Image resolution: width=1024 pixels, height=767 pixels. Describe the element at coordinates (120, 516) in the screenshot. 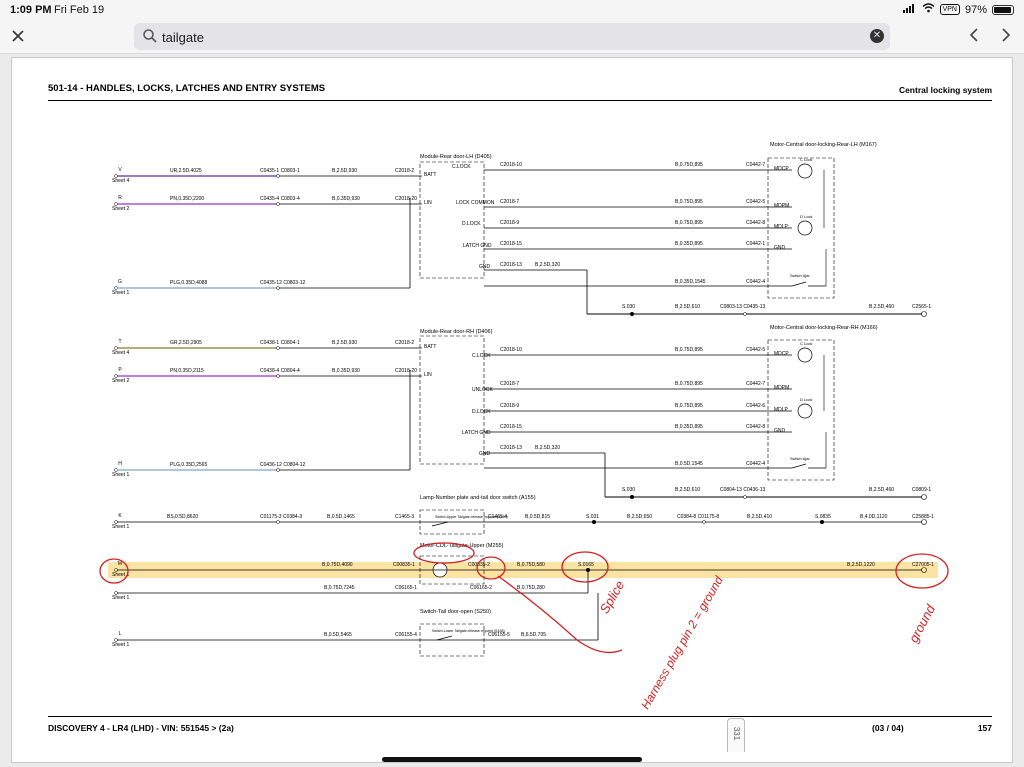

I see `lamp-code: K` at that location.